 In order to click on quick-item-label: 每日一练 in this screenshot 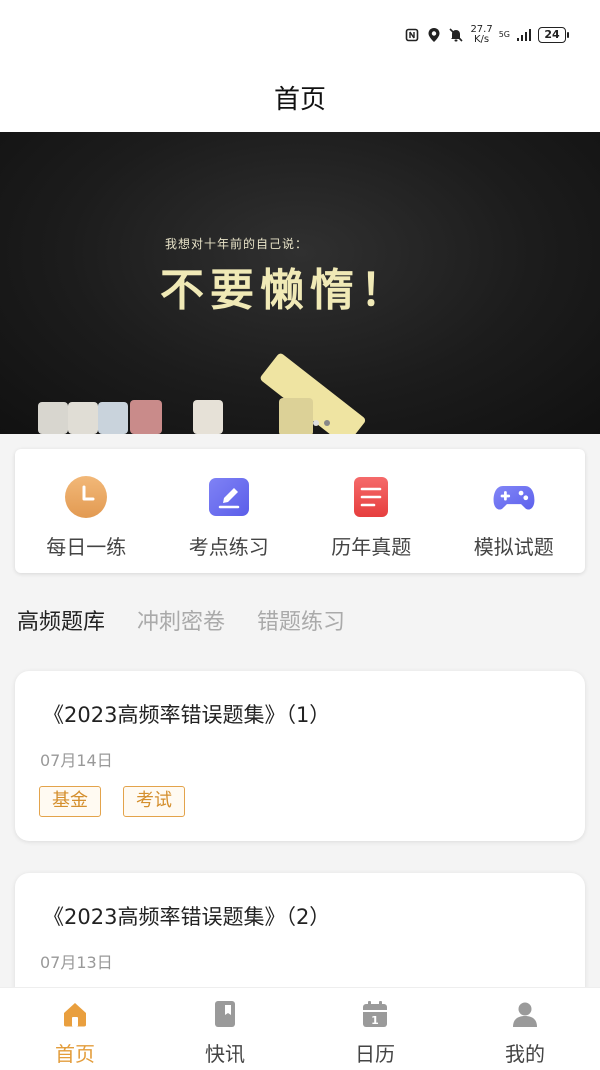, I will do `click(86, 547)`.